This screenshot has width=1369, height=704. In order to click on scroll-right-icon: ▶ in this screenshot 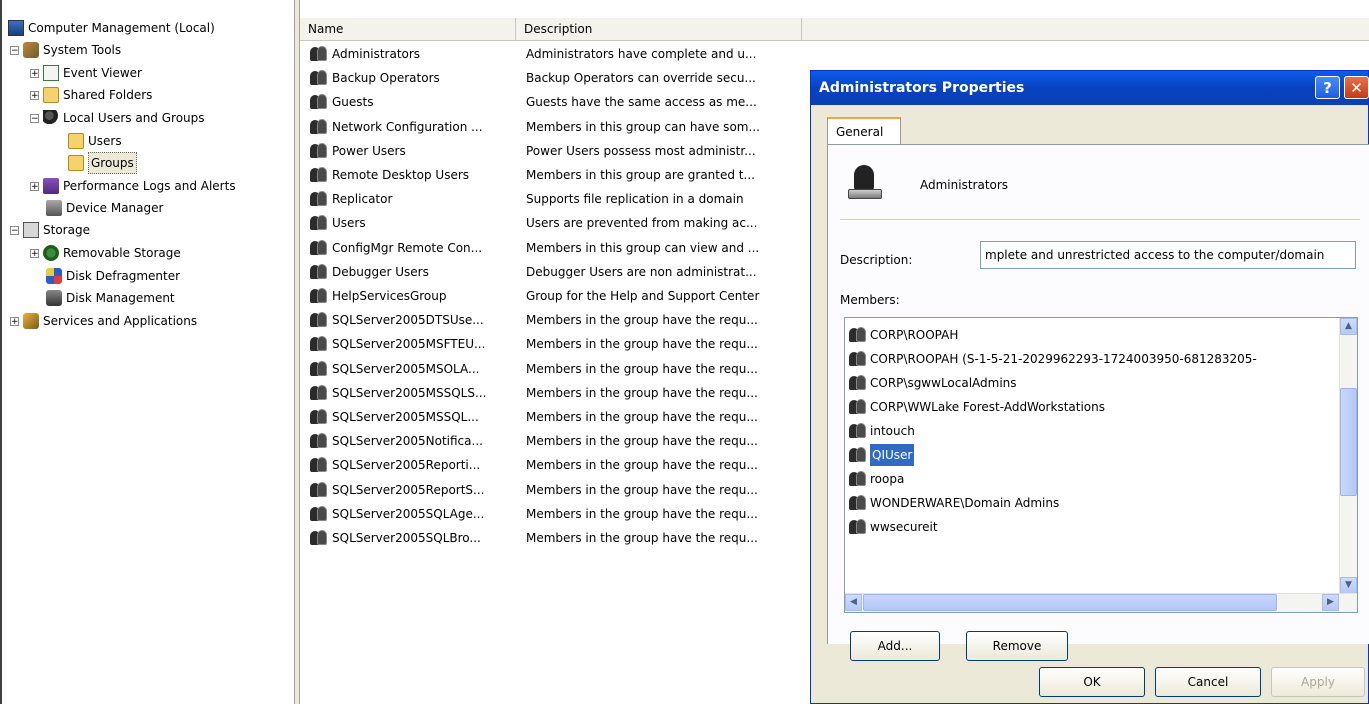, I will do `click(1330, 602)`.